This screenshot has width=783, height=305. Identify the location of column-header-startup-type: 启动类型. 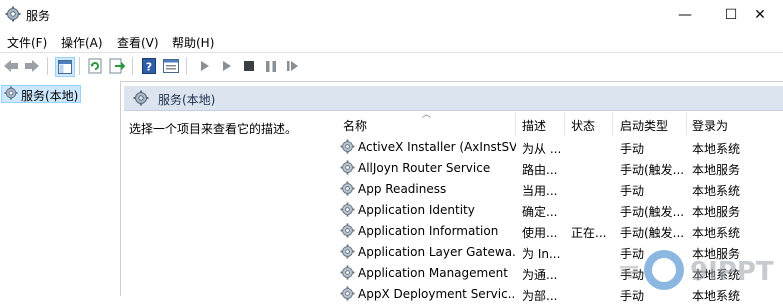
(644, 125).